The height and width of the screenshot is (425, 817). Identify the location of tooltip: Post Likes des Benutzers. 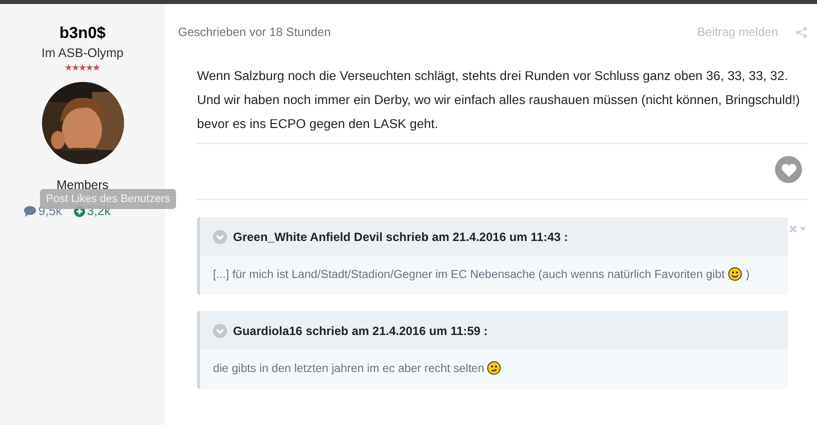
(108, 199).